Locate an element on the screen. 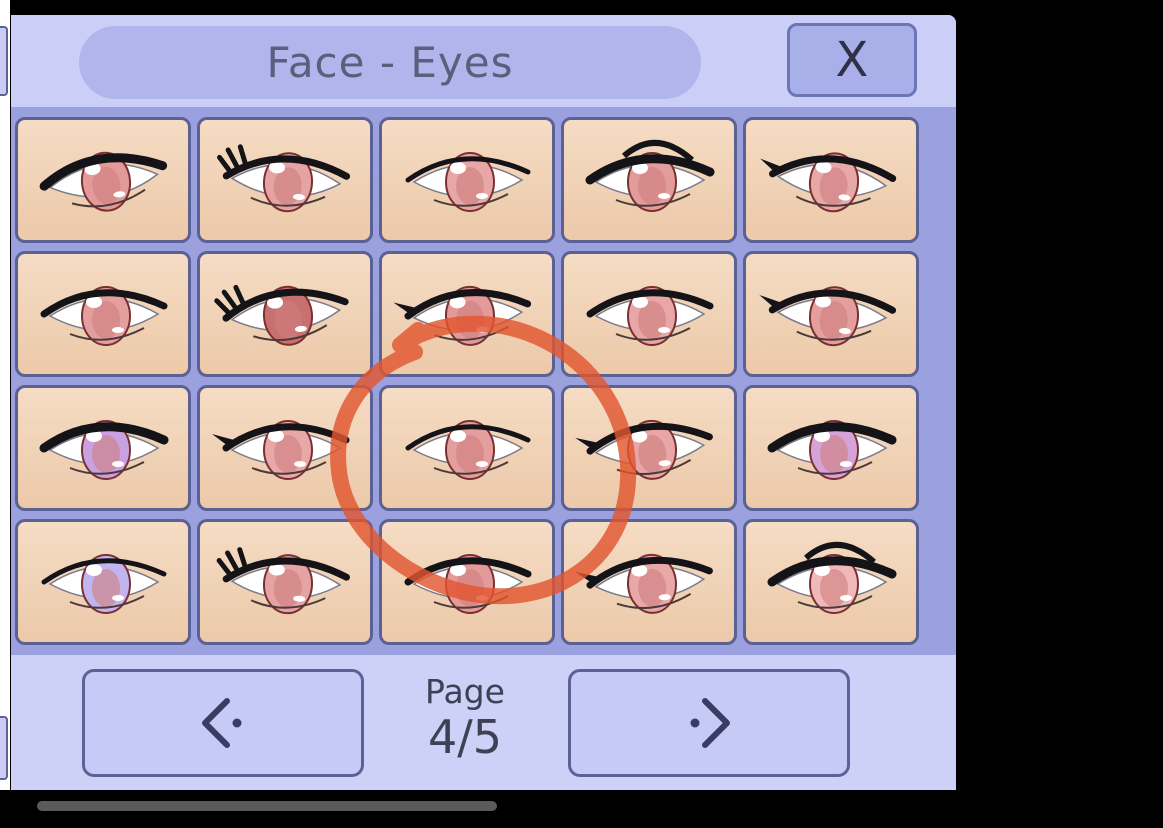 Image resolution: width=1163 pixels, height=828 pixels. panel-title: Face - Eyes is located at coordinates (390, 62).